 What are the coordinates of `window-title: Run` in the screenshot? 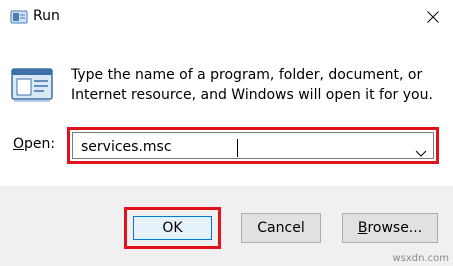 It's located at (46, 16).